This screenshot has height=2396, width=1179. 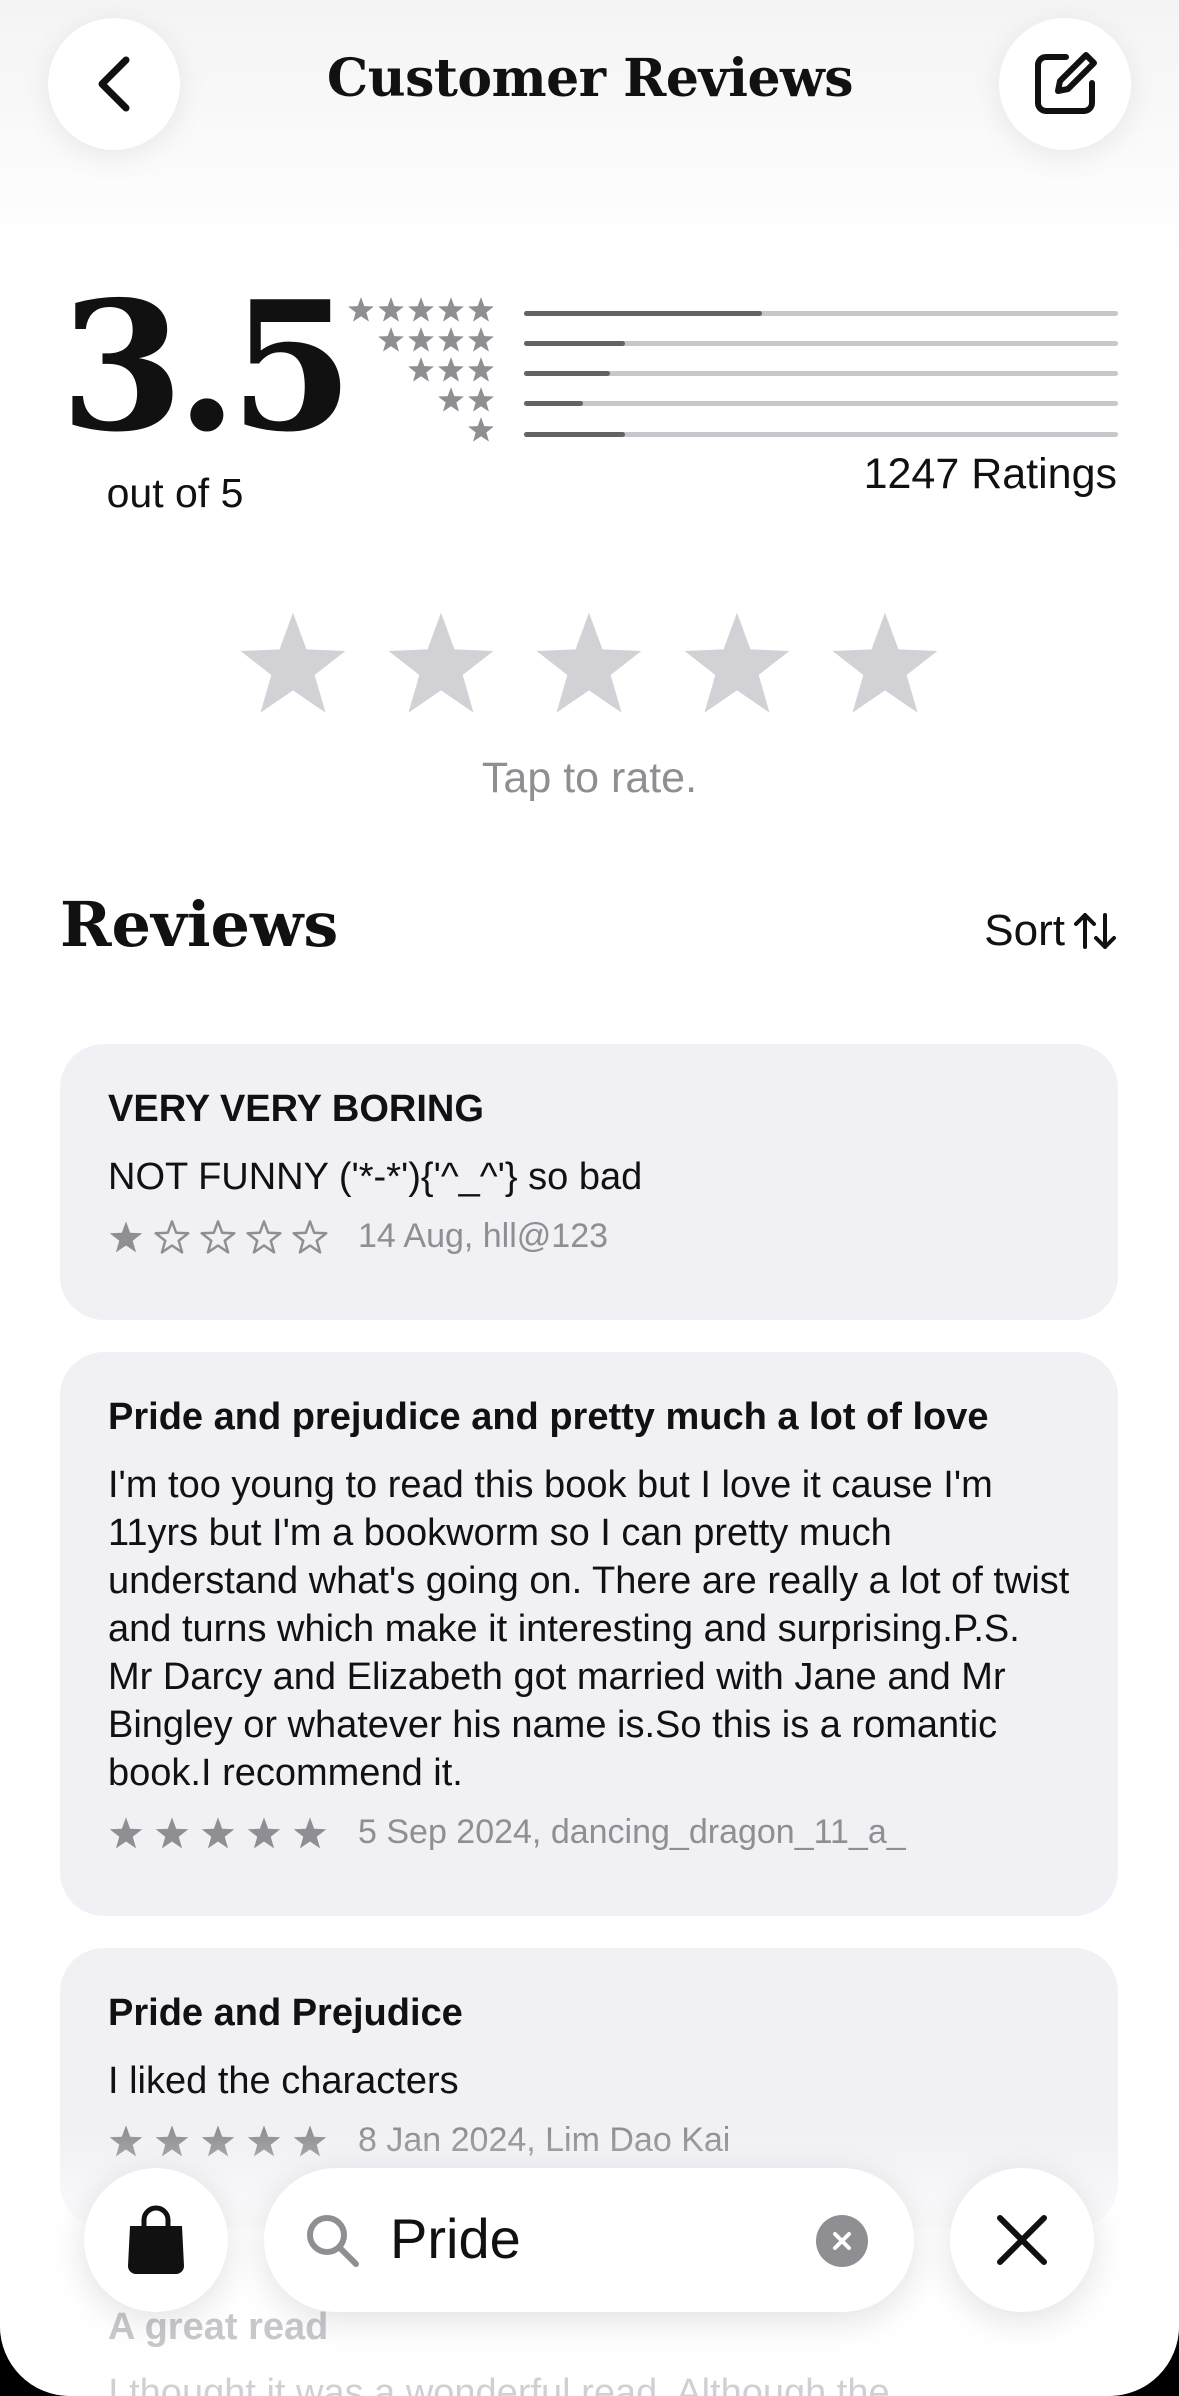 I want to click on back-button, so click(x=114, y=84).